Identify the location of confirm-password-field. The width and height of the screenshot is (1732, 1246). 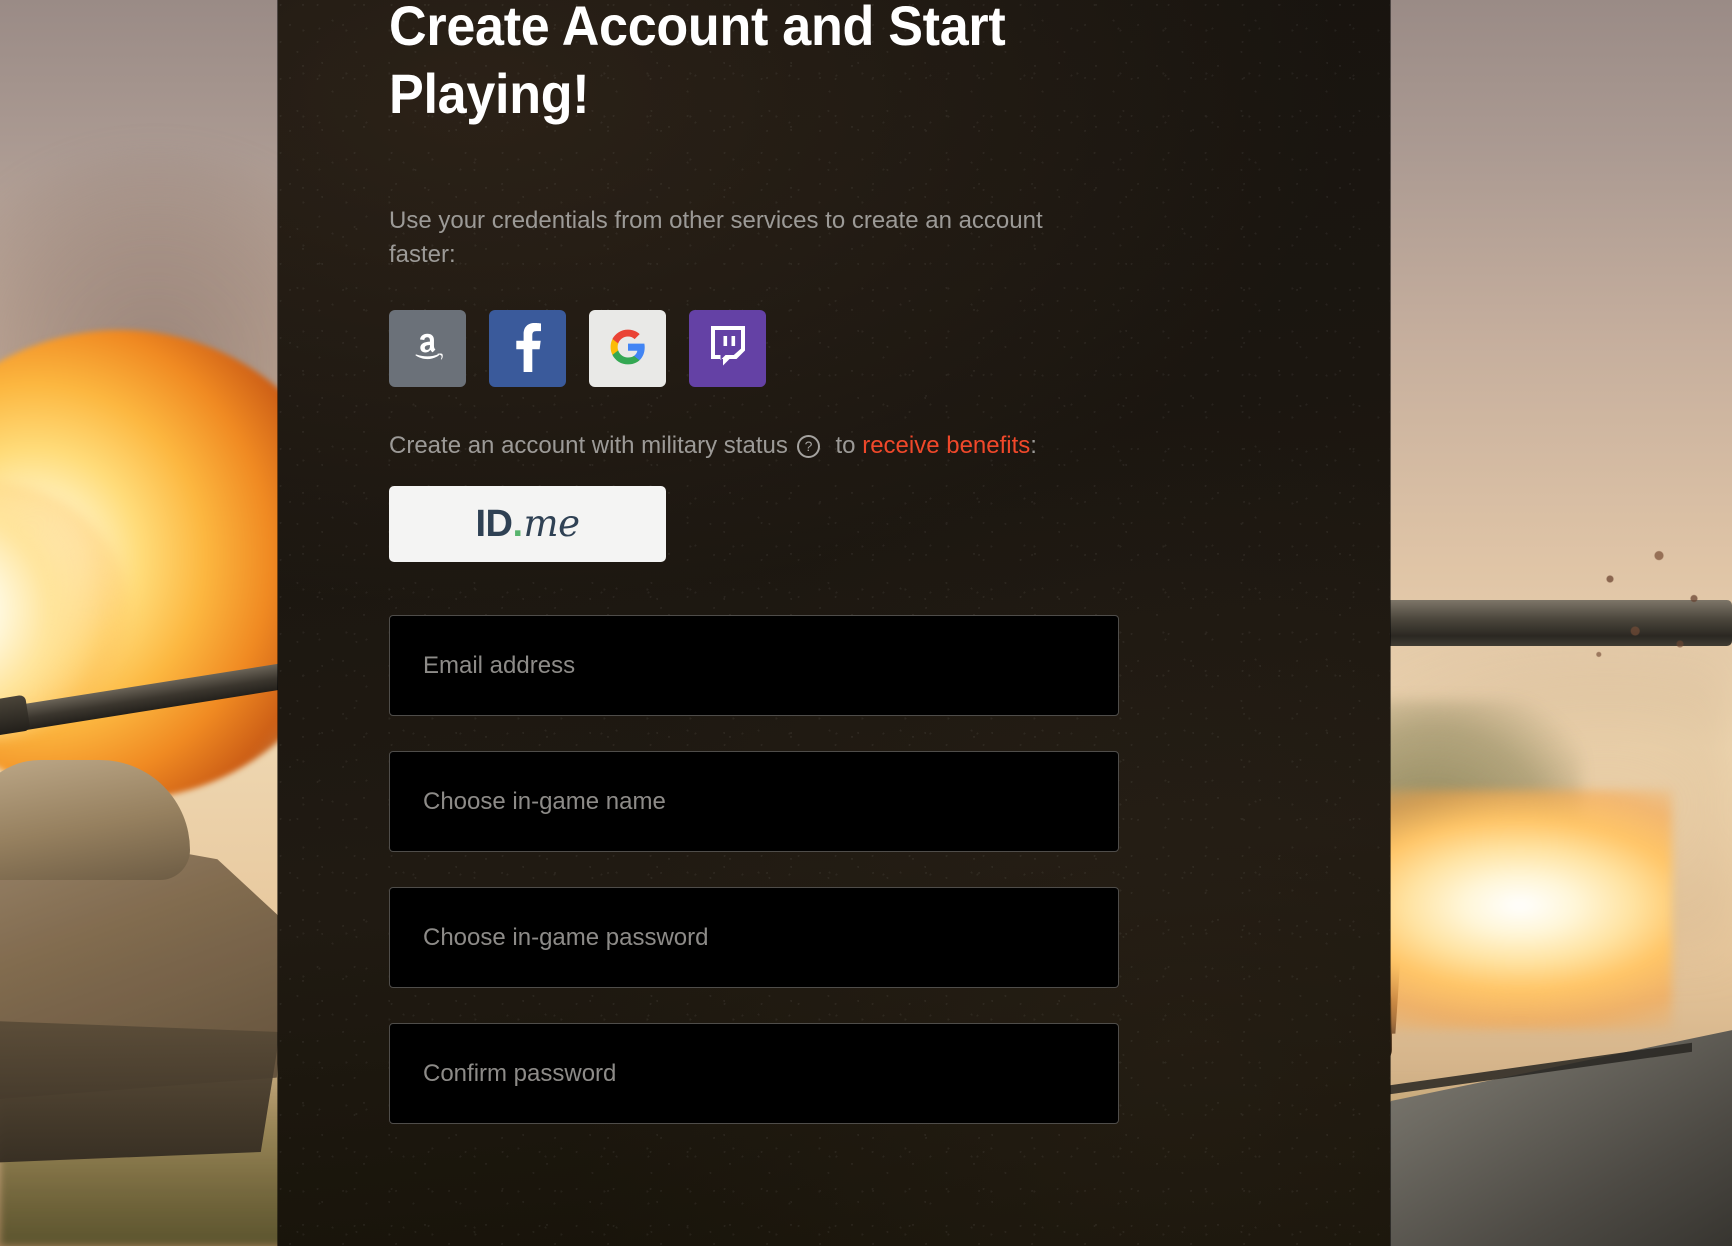
(754, 1073).